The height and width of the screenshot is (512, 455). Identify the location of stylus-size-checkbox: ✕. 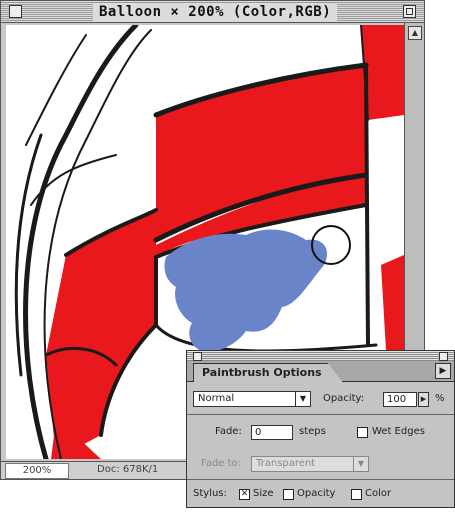
(244, 494).